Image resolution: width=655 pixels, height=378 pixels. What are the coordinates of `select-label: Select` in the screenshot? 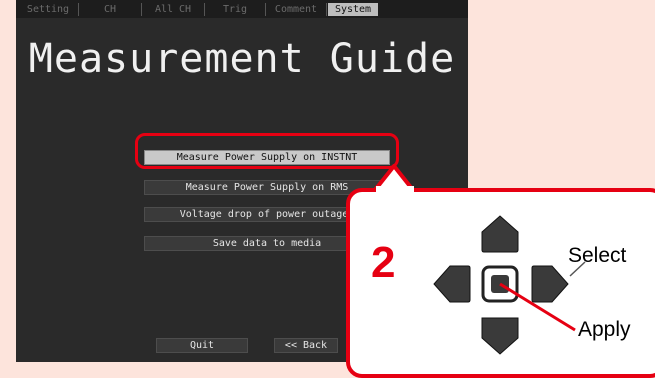 It's located at (597, 255).